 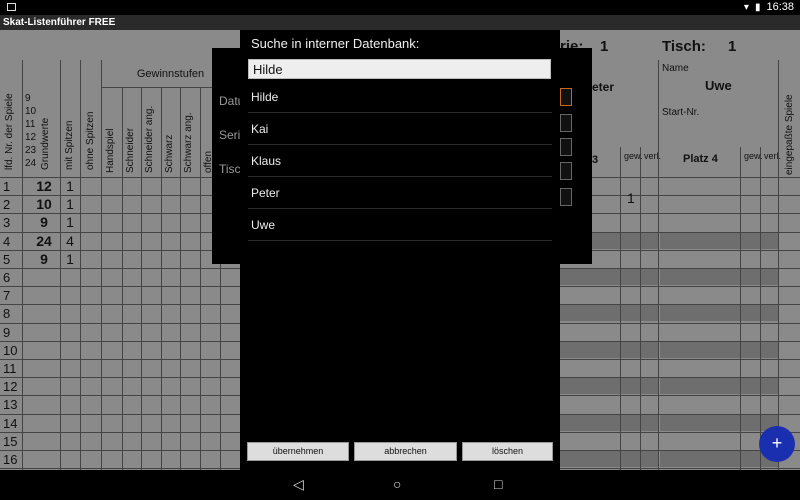 I want to click on col-header-schneider-ang: Schneider ang., so click(x=149, y=139).